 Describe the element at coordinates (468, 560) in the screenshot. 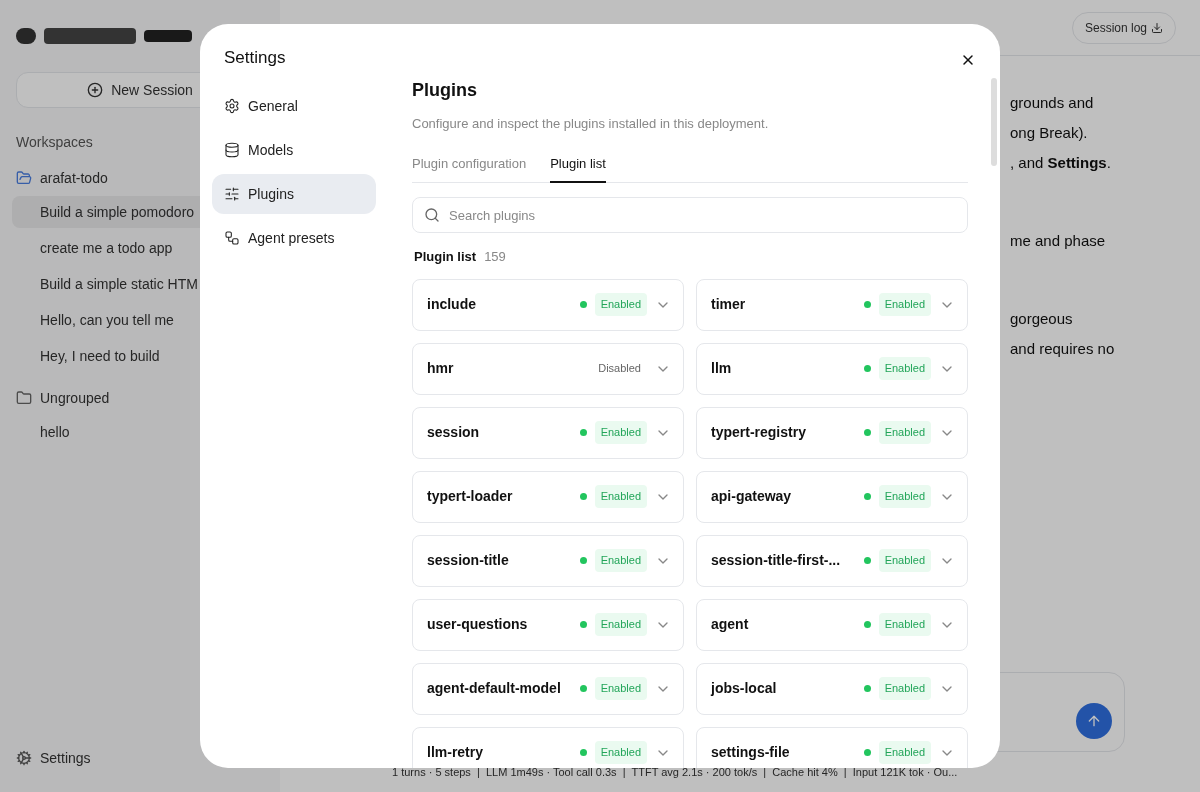

I see `plugin-name: session-title` at that location.